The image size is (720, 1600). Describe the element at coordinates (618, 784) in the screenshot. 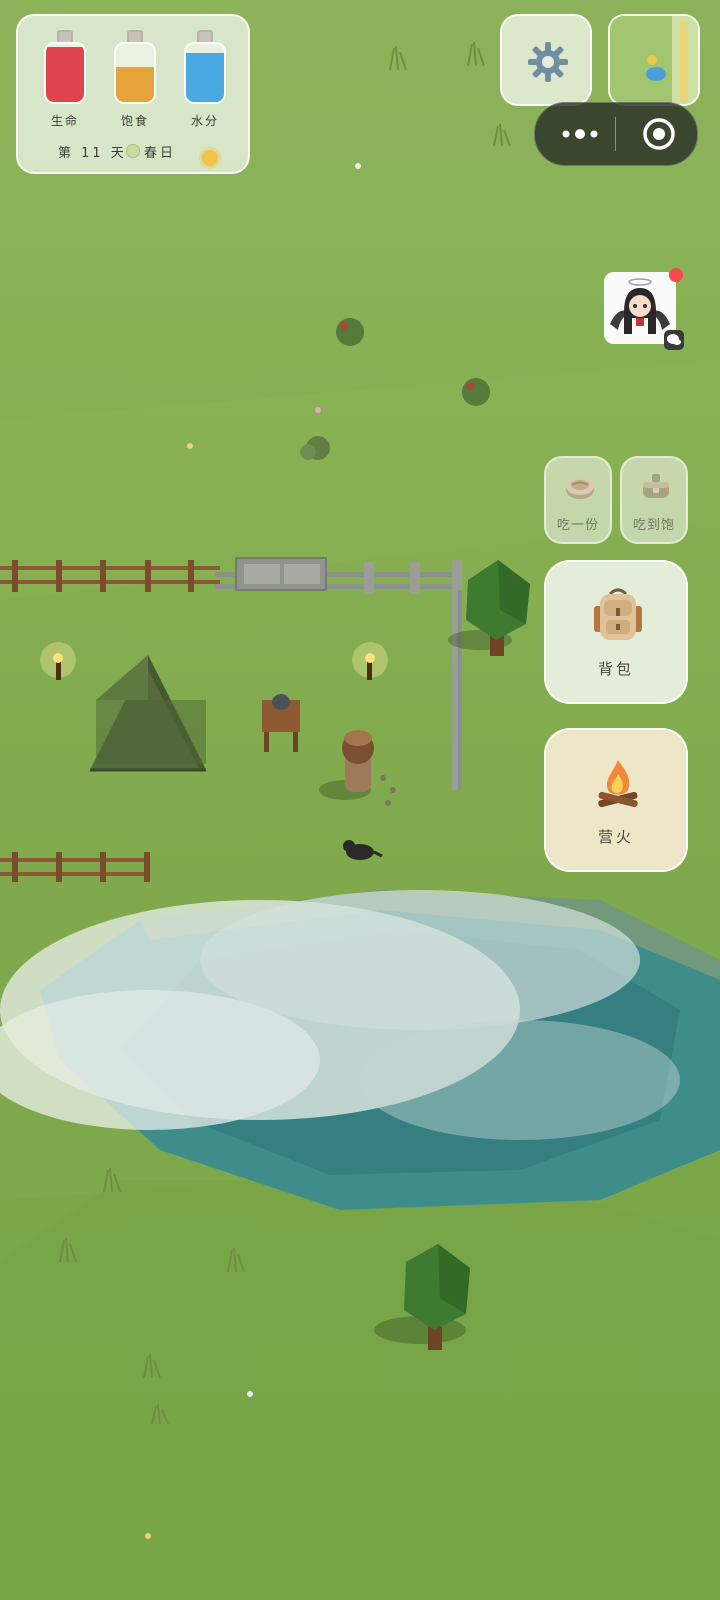

I see `campfire-icon` at that location.